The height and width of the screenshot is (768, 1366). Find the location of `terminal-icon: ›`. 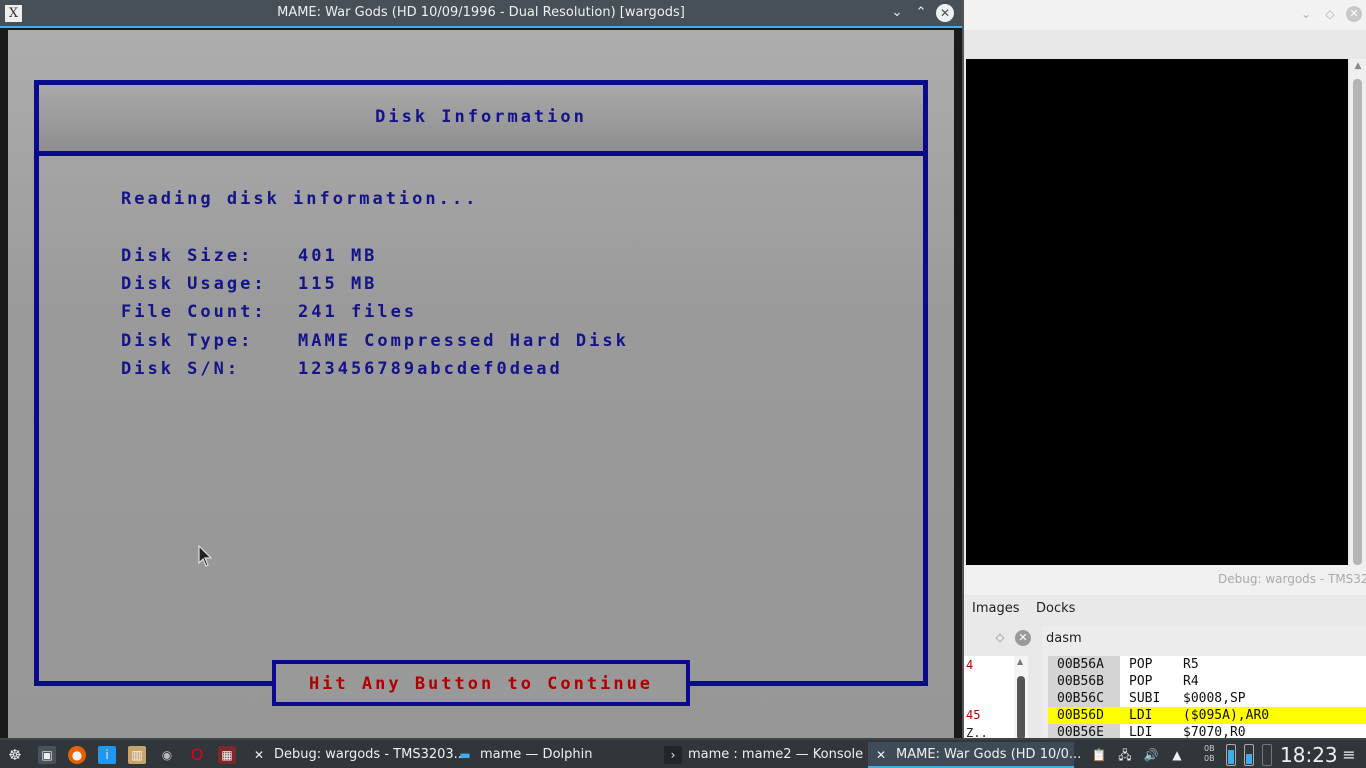

terminal-icon: › is located at coordinates (673, 755).